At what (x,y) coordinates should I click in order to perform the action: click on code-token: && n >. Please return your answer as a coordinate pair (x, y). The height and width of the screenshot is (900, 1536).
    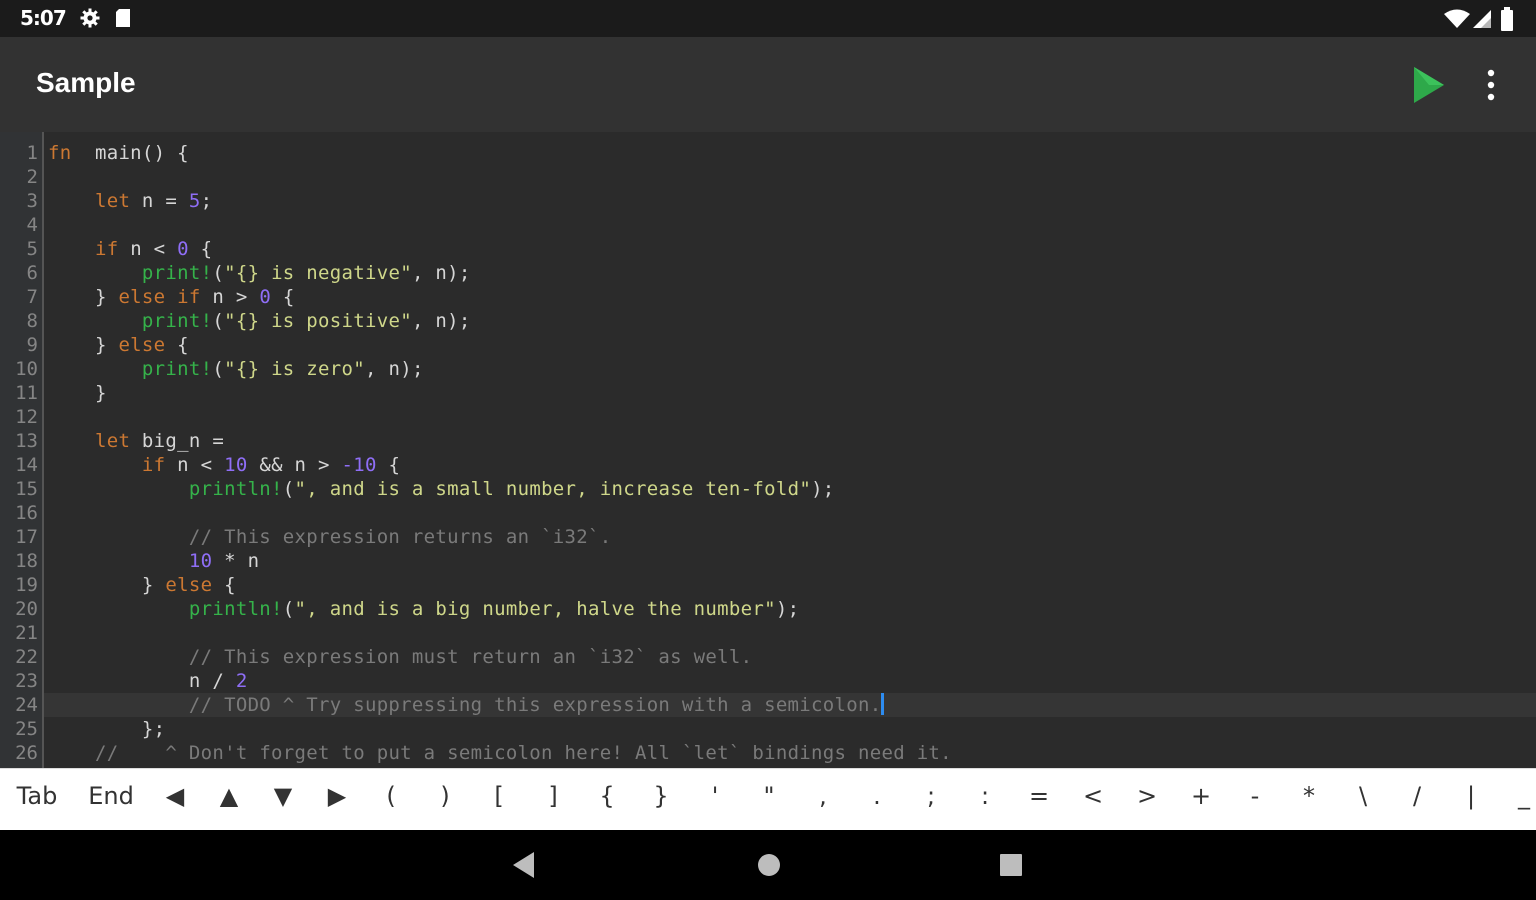
    Looking at the image, I should click on (294, 465).